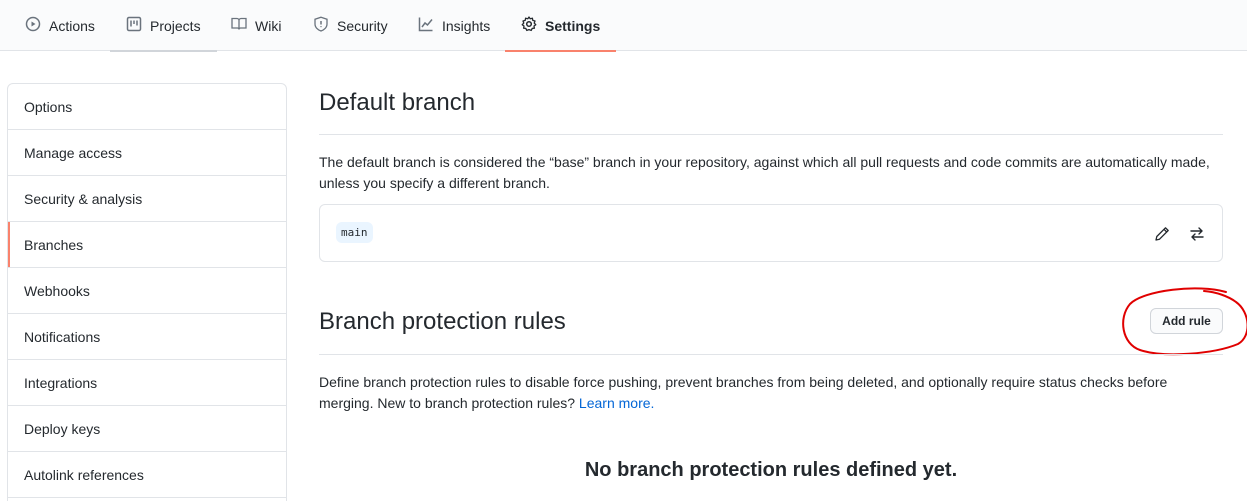 This screenshot has height=501, width=1247. Describe the element at coordinates (147, 245) in the screenshot. I see `sidebar-item-branches: Branches` at that location.